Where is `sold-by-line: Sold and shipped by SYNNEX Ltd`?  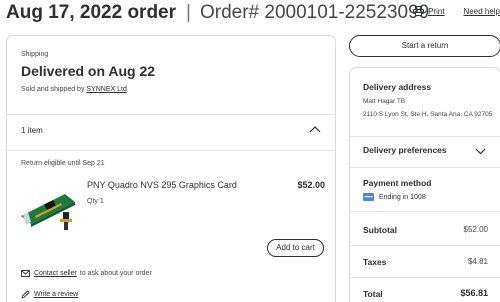 sold-by-line: Sold and shipped by SYNNEX Ltd is located at coordinates (74, 89).